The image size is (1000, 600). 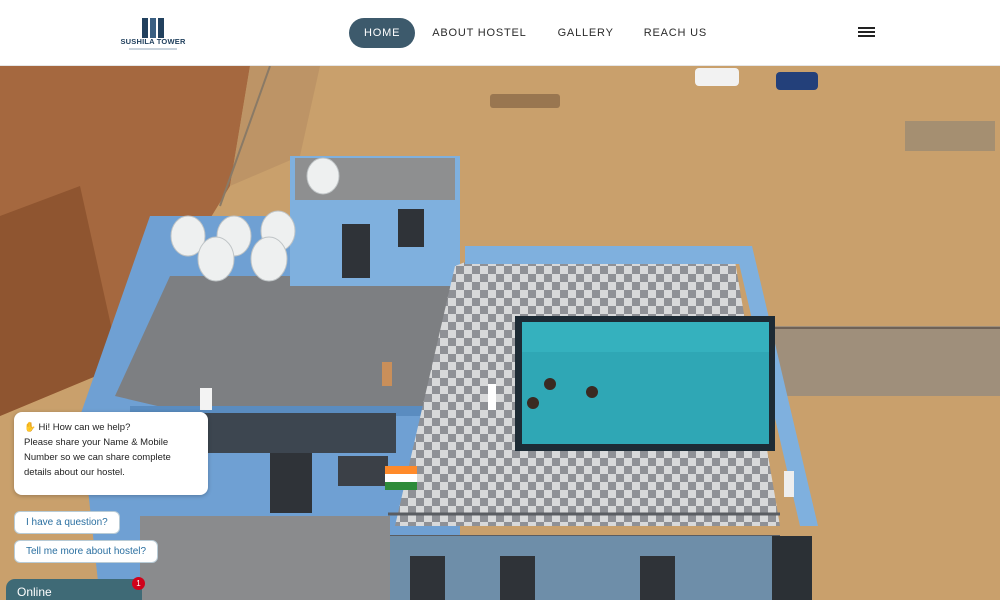 I want to click on waving-hand-icon: ✋, so click(x=30, y=427).